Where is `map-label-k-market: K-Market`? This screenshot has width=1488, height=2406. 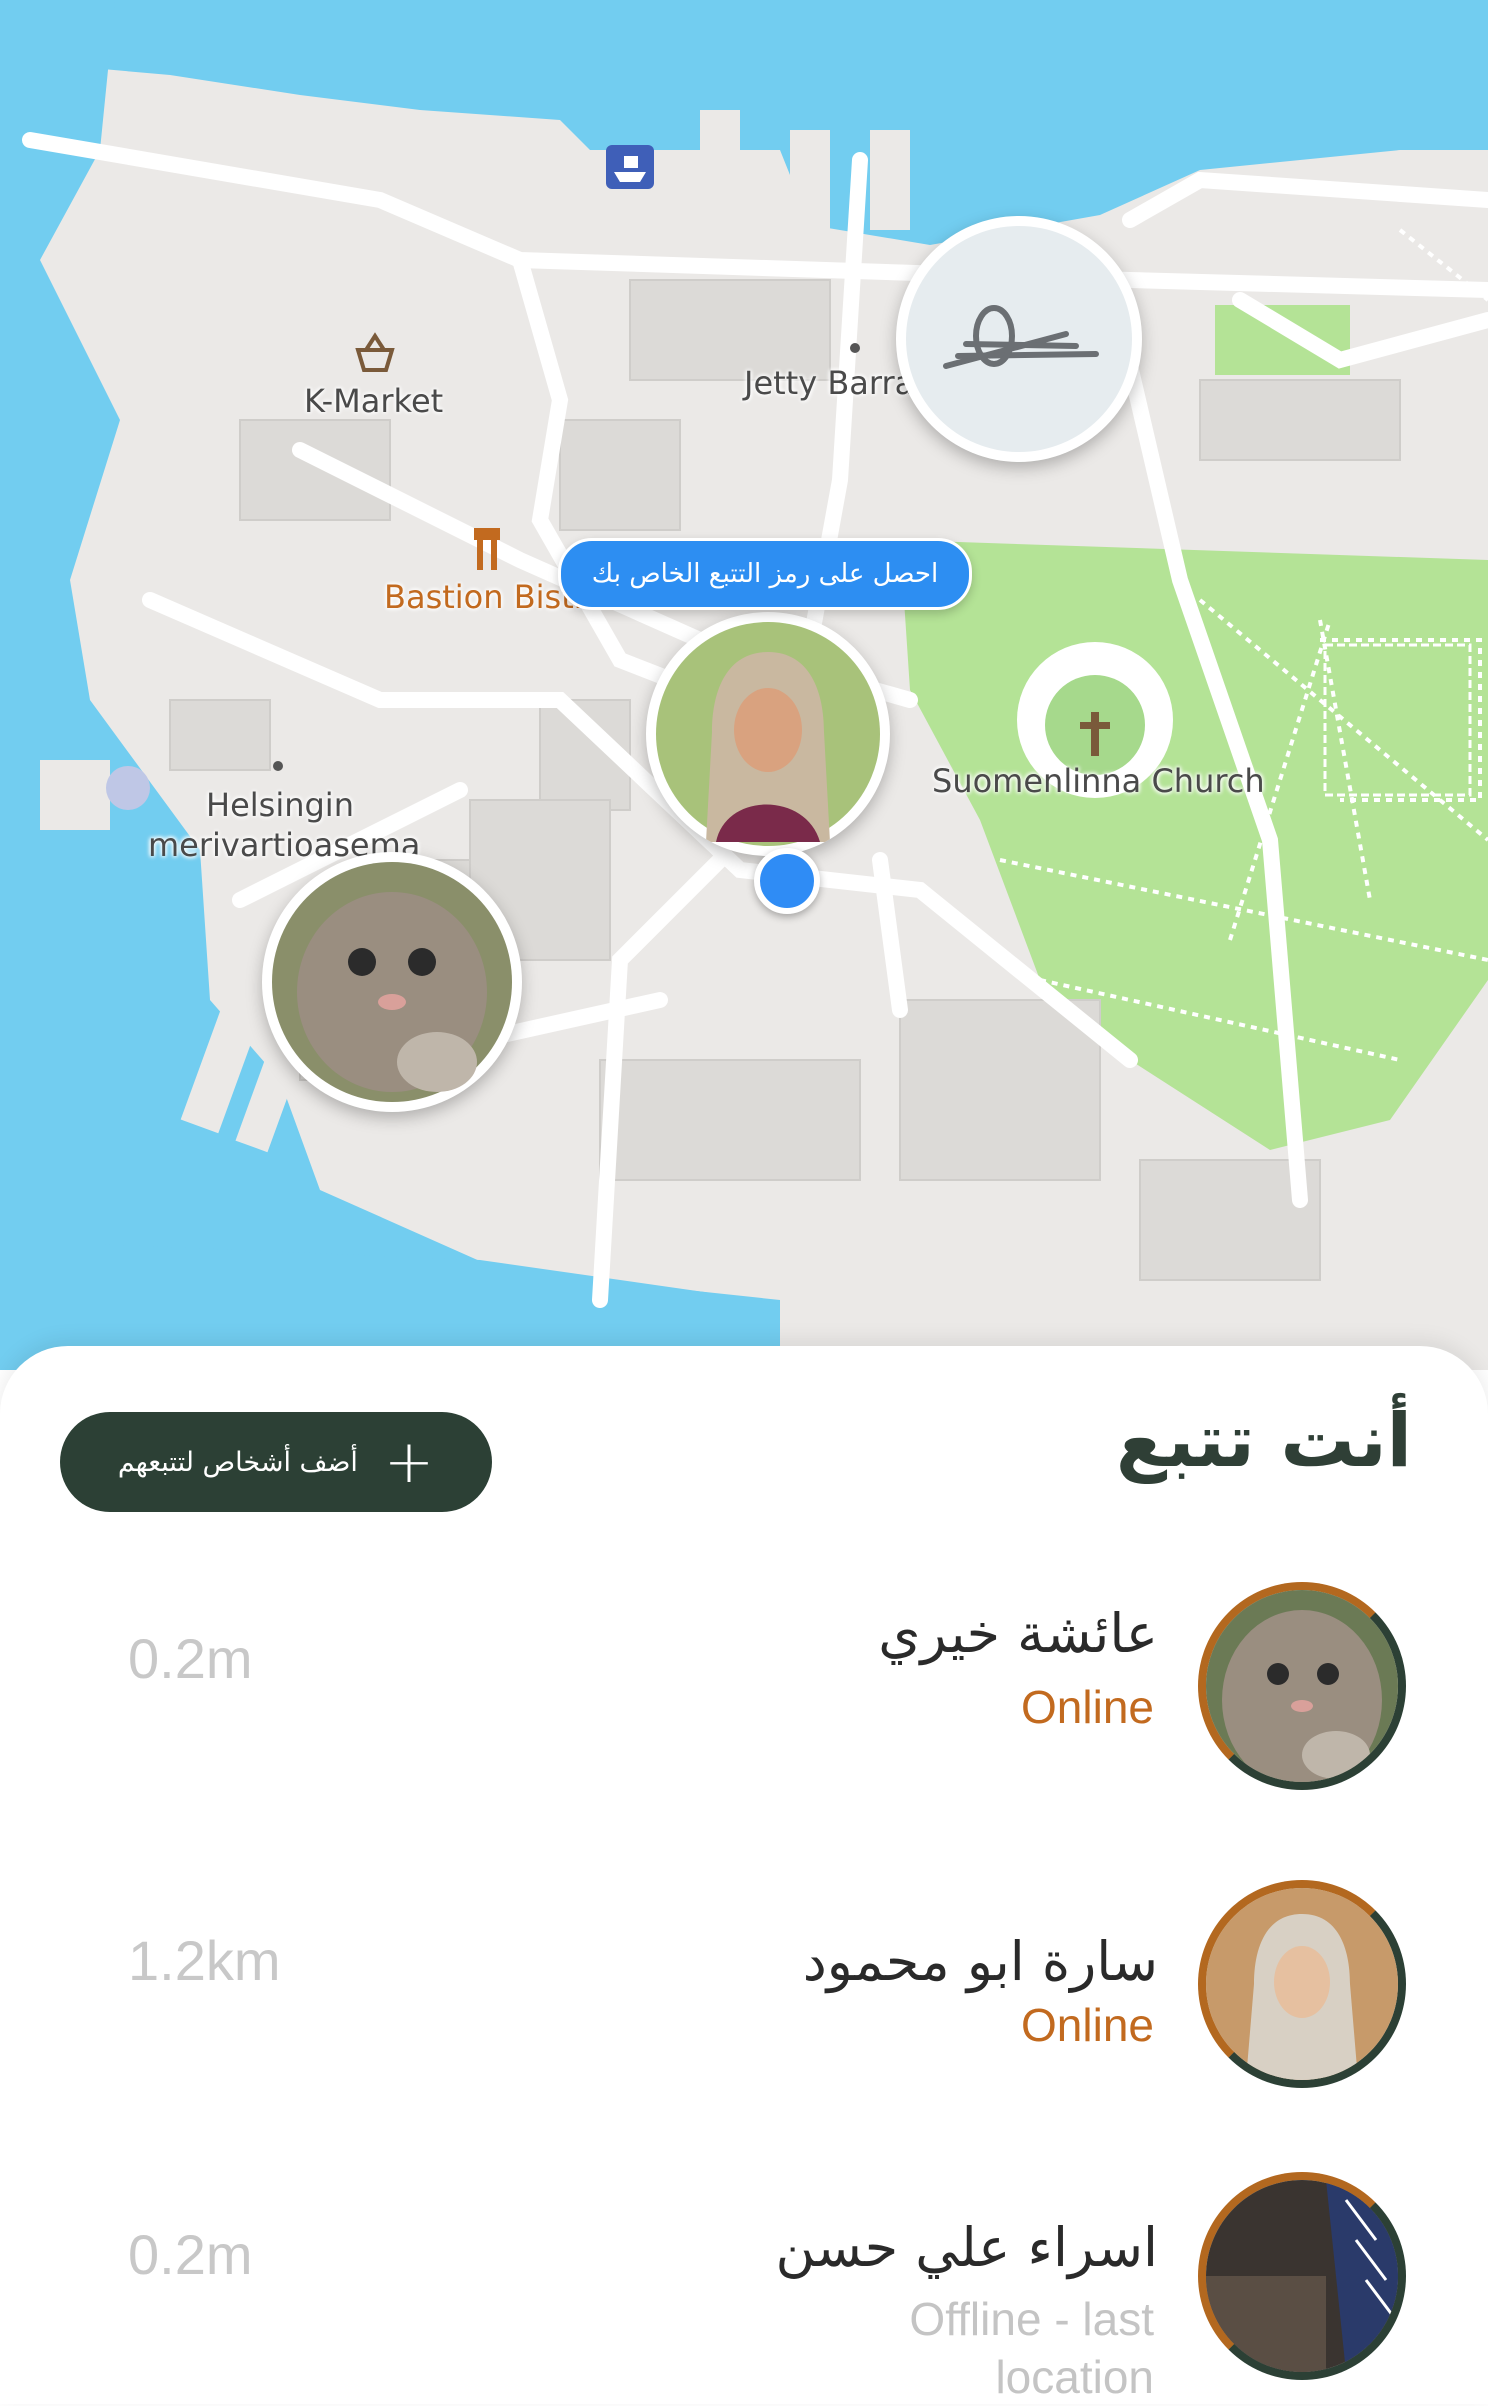
map-label-k-market: K-Market is located at coordinates (374, 401).